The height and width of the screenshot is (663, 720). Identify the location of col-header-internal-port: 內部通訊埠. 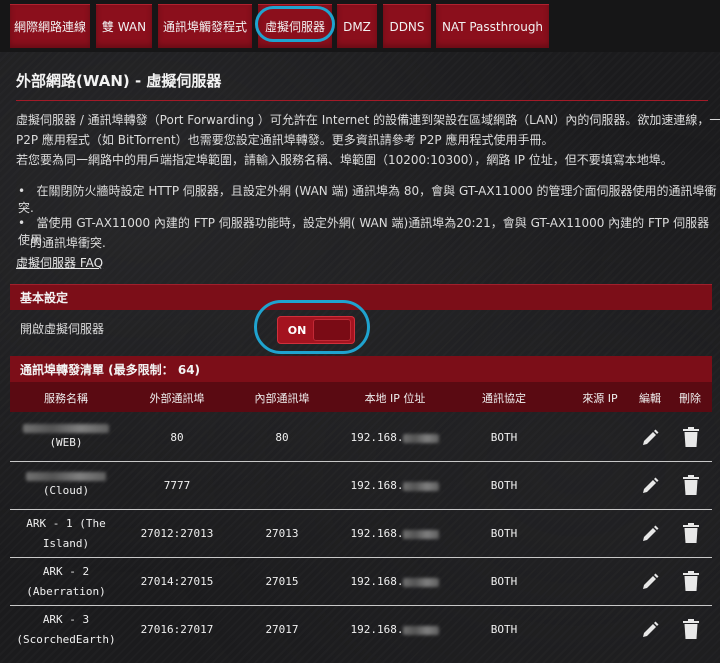
(282, 398).